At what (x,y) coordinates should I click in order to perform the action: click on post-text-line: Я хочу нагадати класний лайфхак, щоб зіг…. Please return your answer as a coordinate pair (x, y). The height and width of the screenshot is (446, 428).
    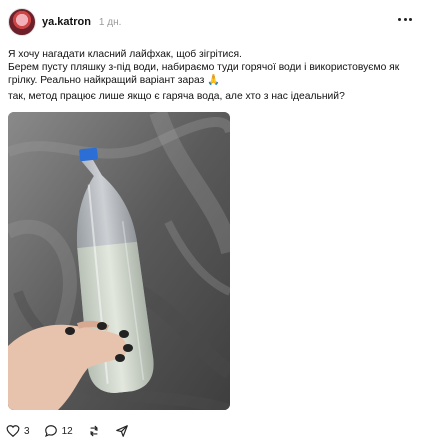
    Looking at the image, I should click on (125, 54).